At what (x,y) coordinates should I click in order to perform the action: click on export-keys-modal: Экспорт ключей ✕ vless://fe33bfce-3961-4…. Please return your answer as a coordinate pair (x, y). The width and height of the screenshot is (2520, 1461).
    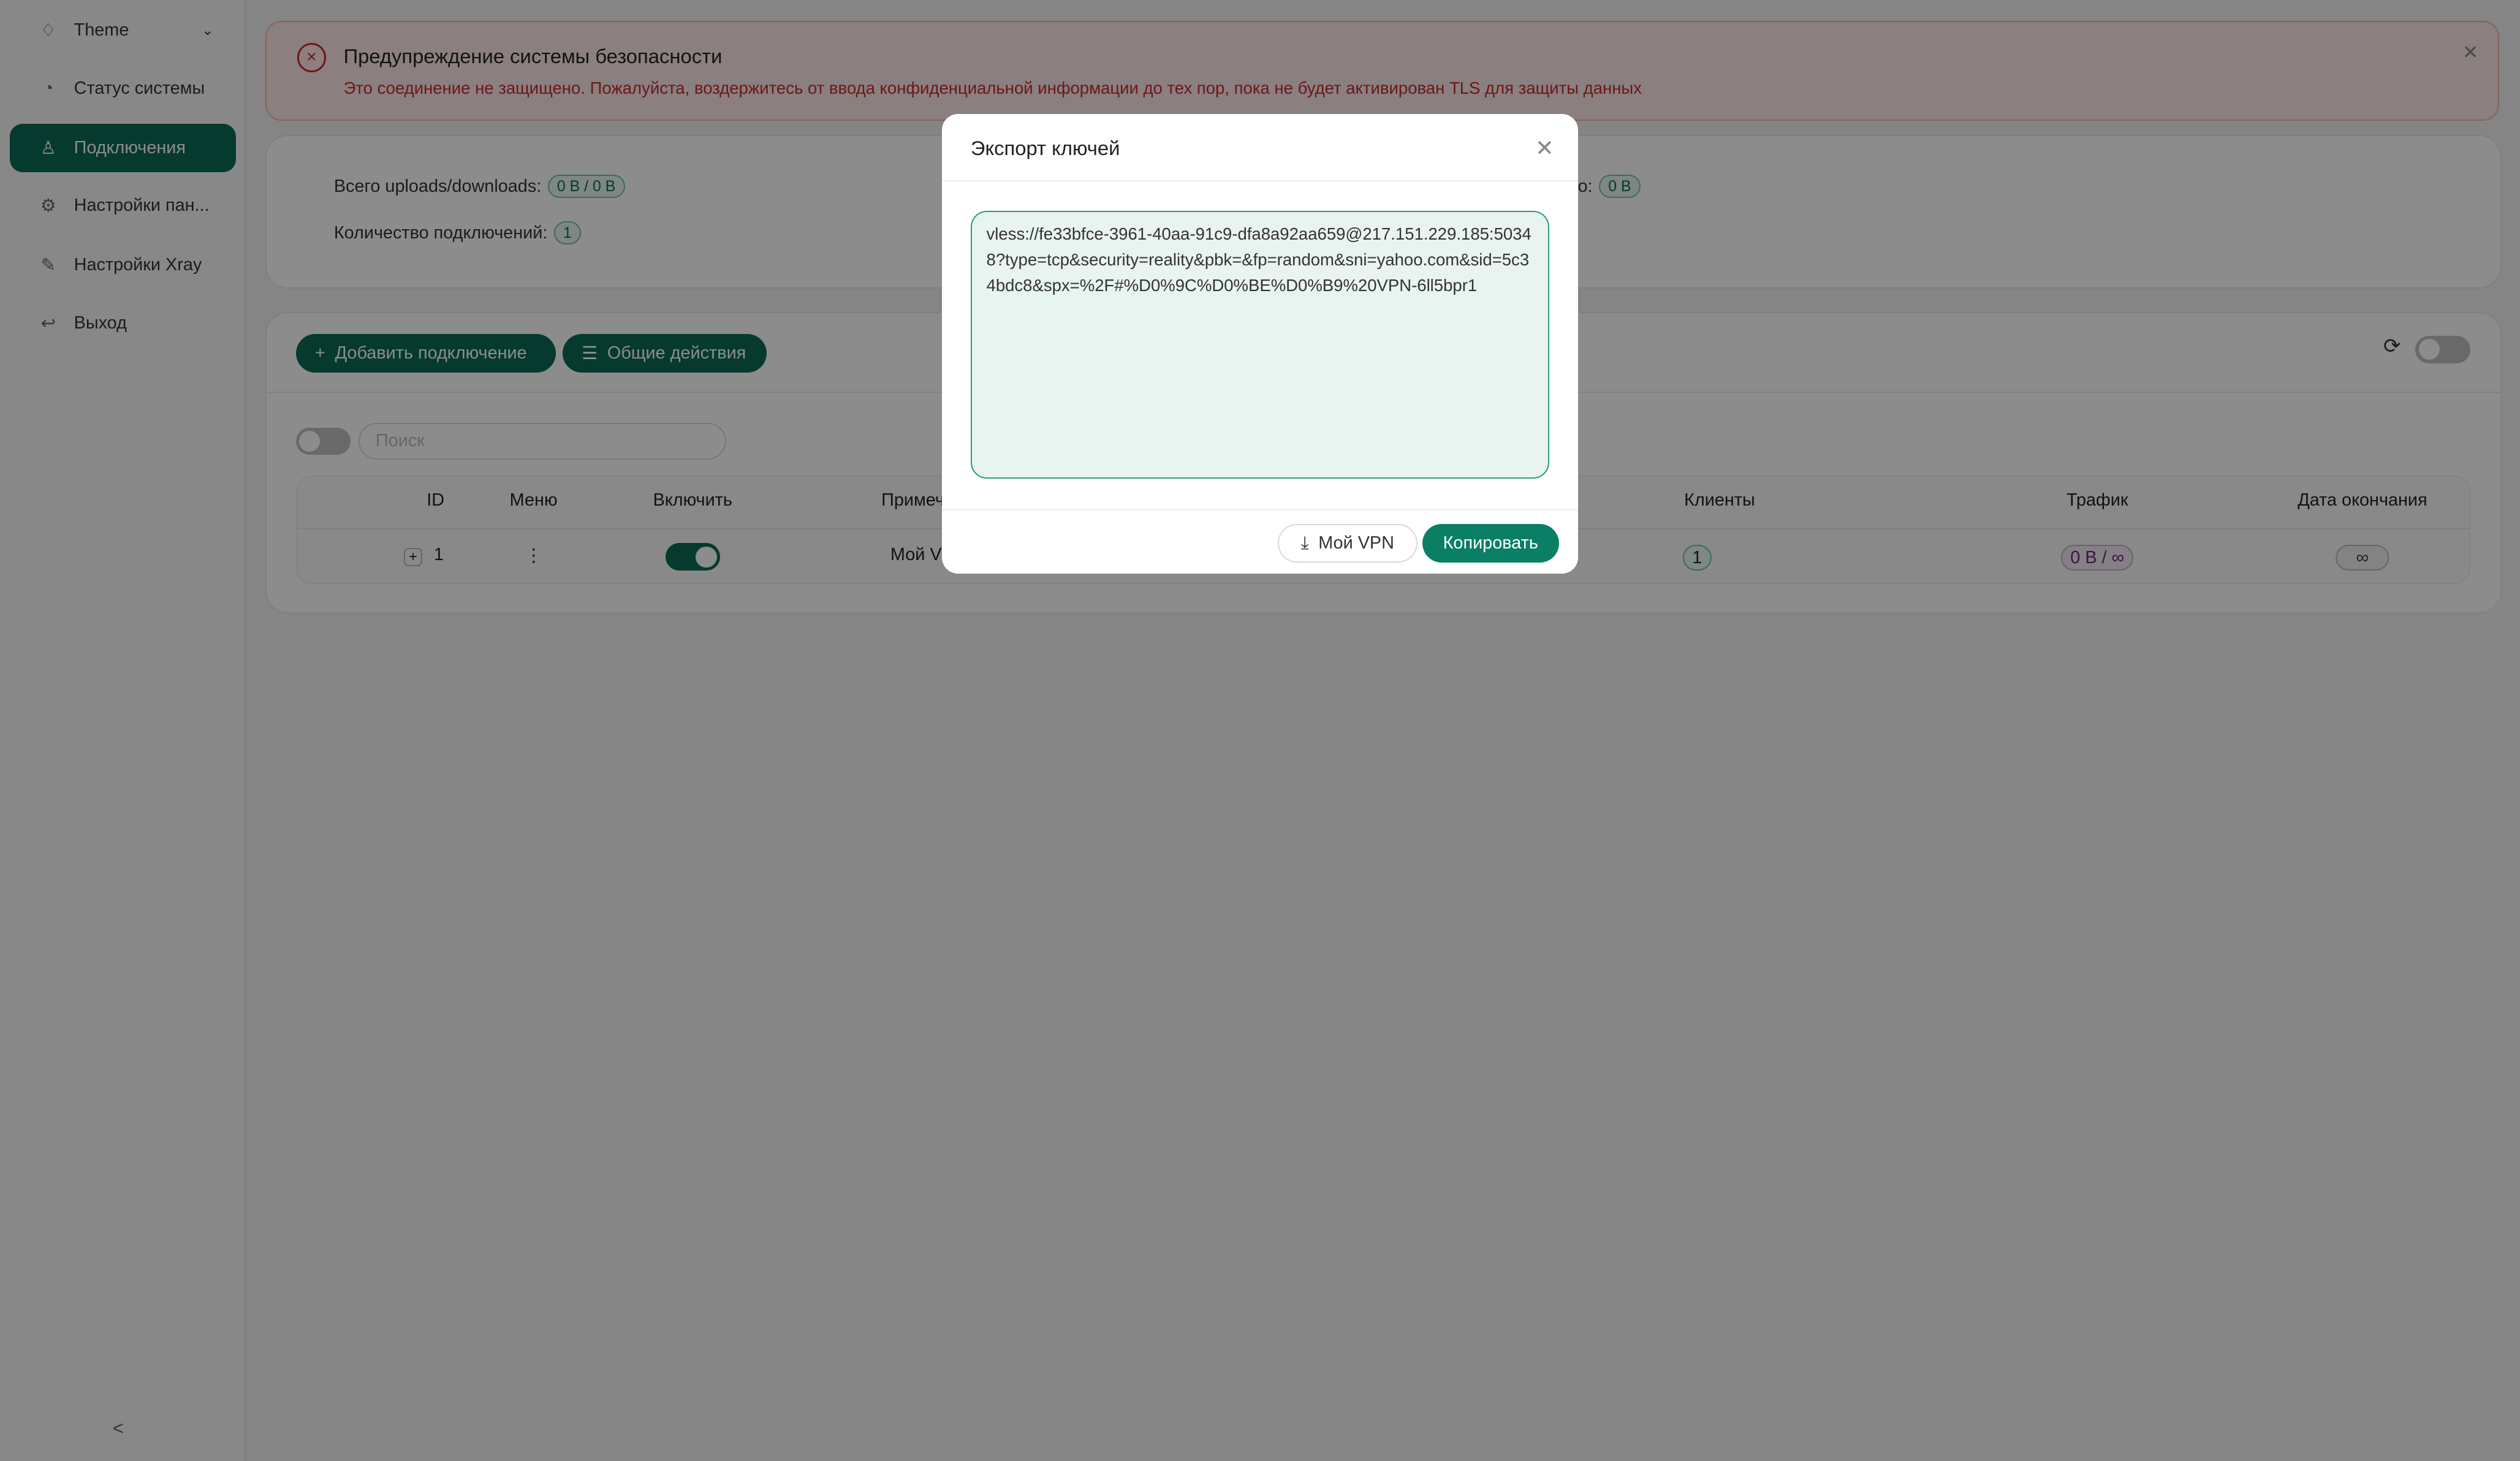
    Looking at the image, I should click on (1260, 344).